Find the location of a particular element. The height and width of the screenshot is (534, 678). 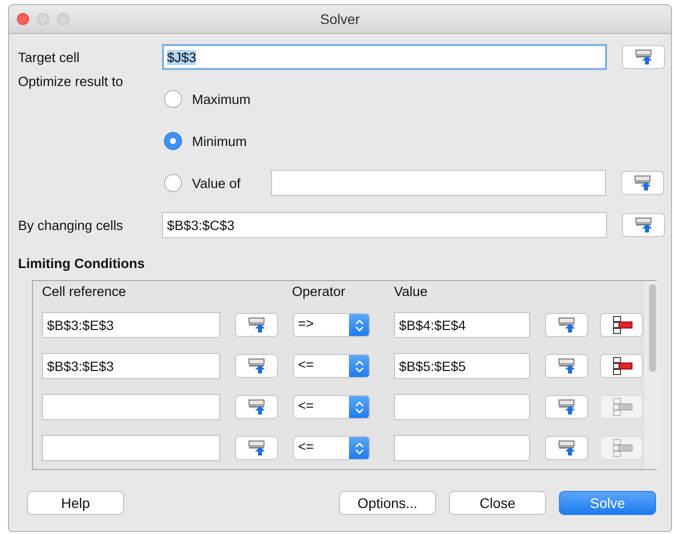

dialog-button: Close is located at coordinates (497, 503).